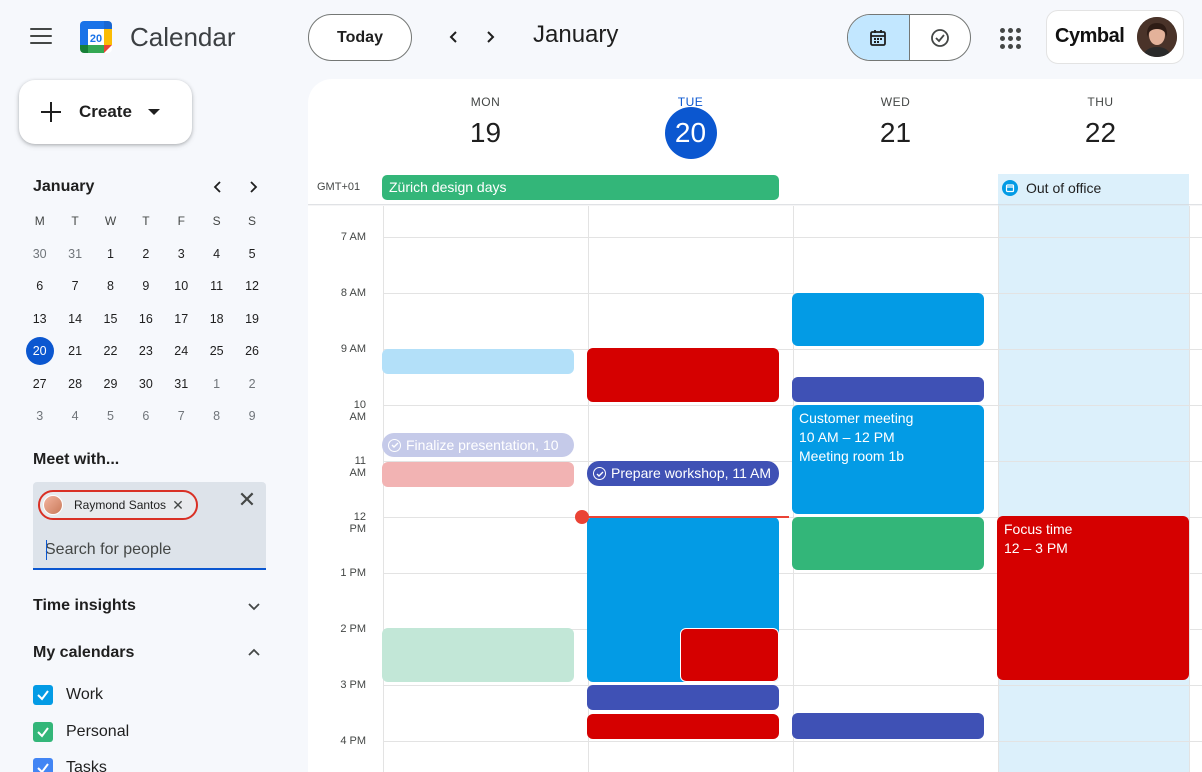 This screenshot has height=772, width=1202. What do you see at coordinates (178, 505) in the screenshot?
I see `remove-person-icon: ✕` at bounding box center [178, 505].